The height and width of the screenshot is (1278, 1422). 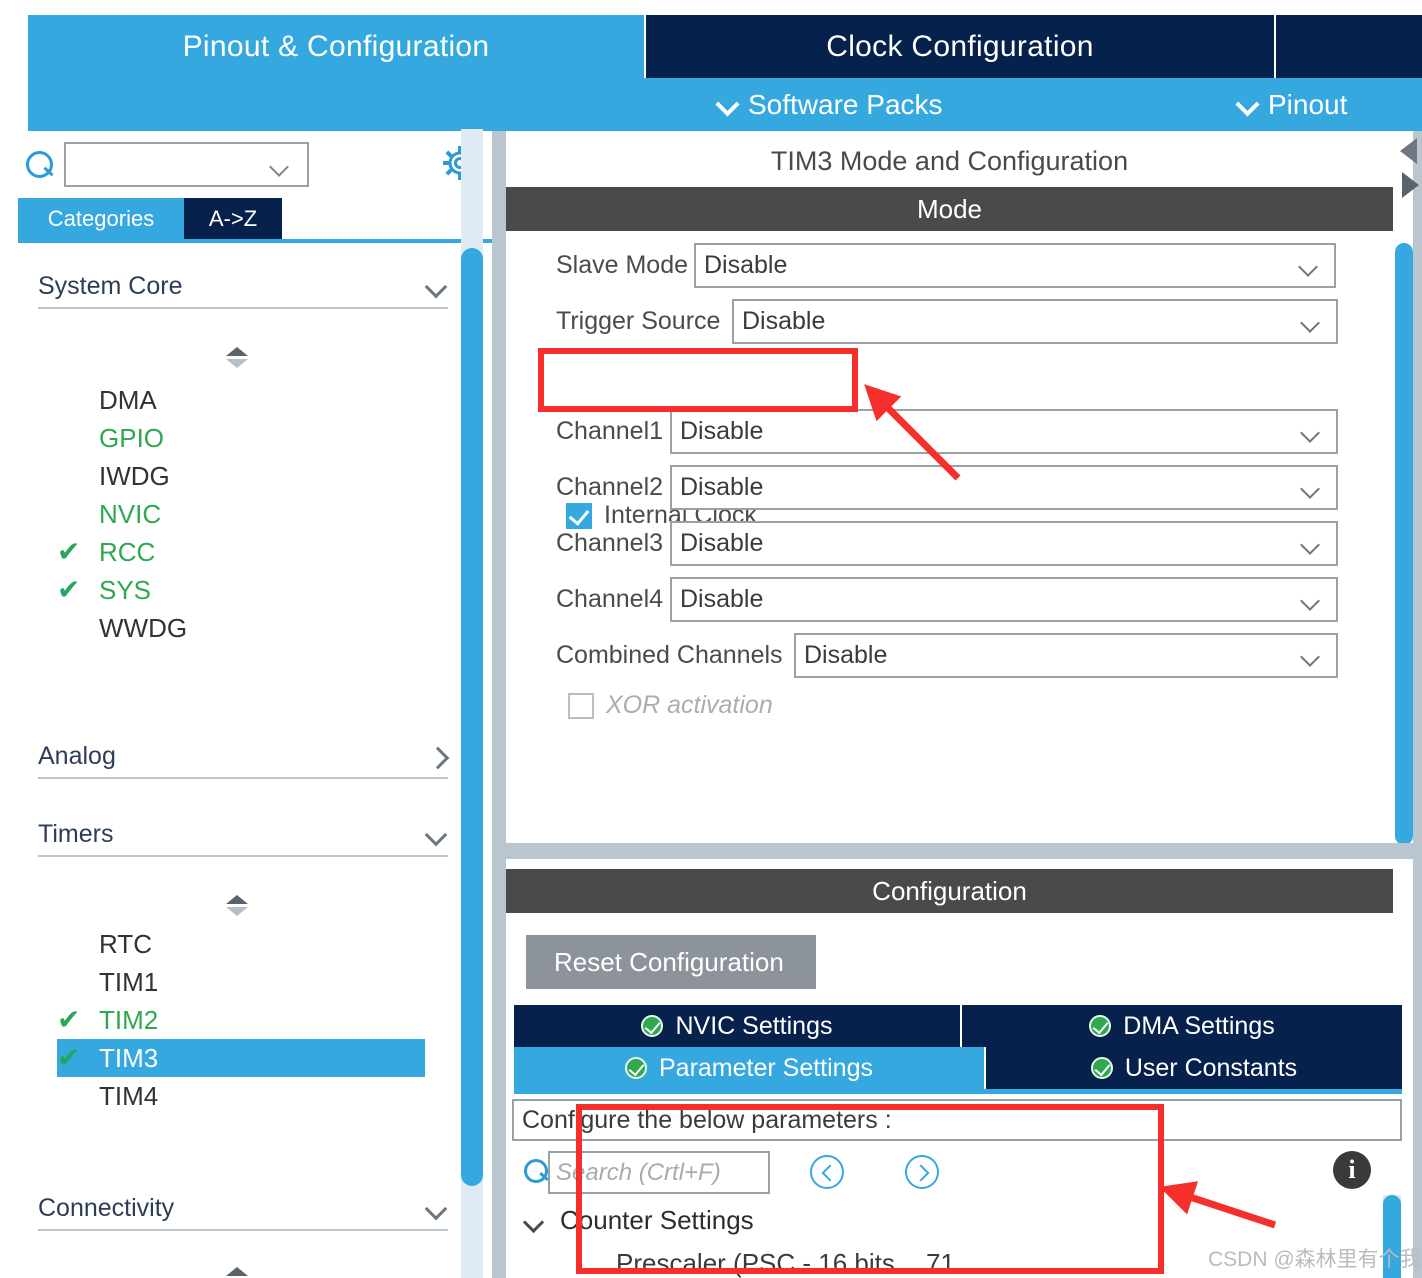 I want to click on channel2-select: Disable, so click(x=1004, y=487).